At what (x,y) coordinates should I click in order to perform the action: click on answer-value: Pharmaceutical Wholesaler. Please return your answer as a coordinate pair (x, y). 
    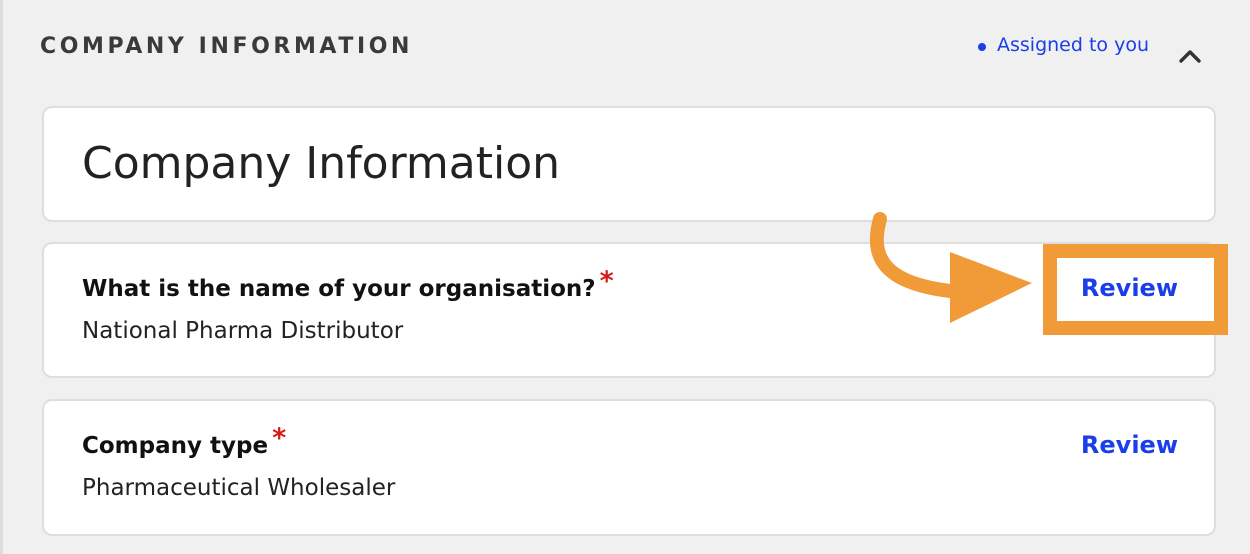
    Looking at the image, I should click on (239, 488).